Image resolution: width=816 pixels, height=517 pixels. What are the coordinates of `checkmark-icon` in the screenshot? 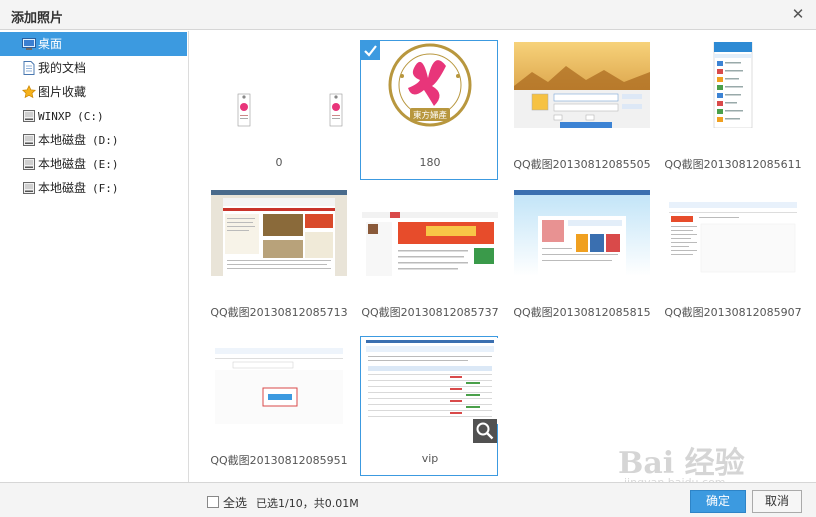 It's located at (370, 50).